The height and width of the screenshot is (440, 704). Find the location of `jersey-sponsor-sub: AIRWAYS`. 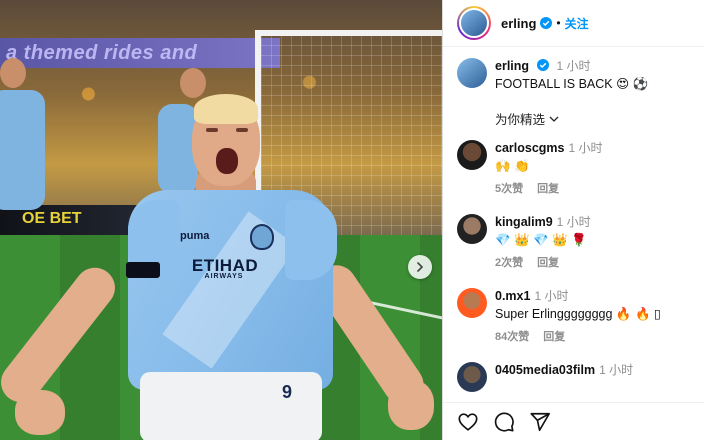

jersey-sponsor-sub: AIRWAYS is located at coordinates (224, 276).